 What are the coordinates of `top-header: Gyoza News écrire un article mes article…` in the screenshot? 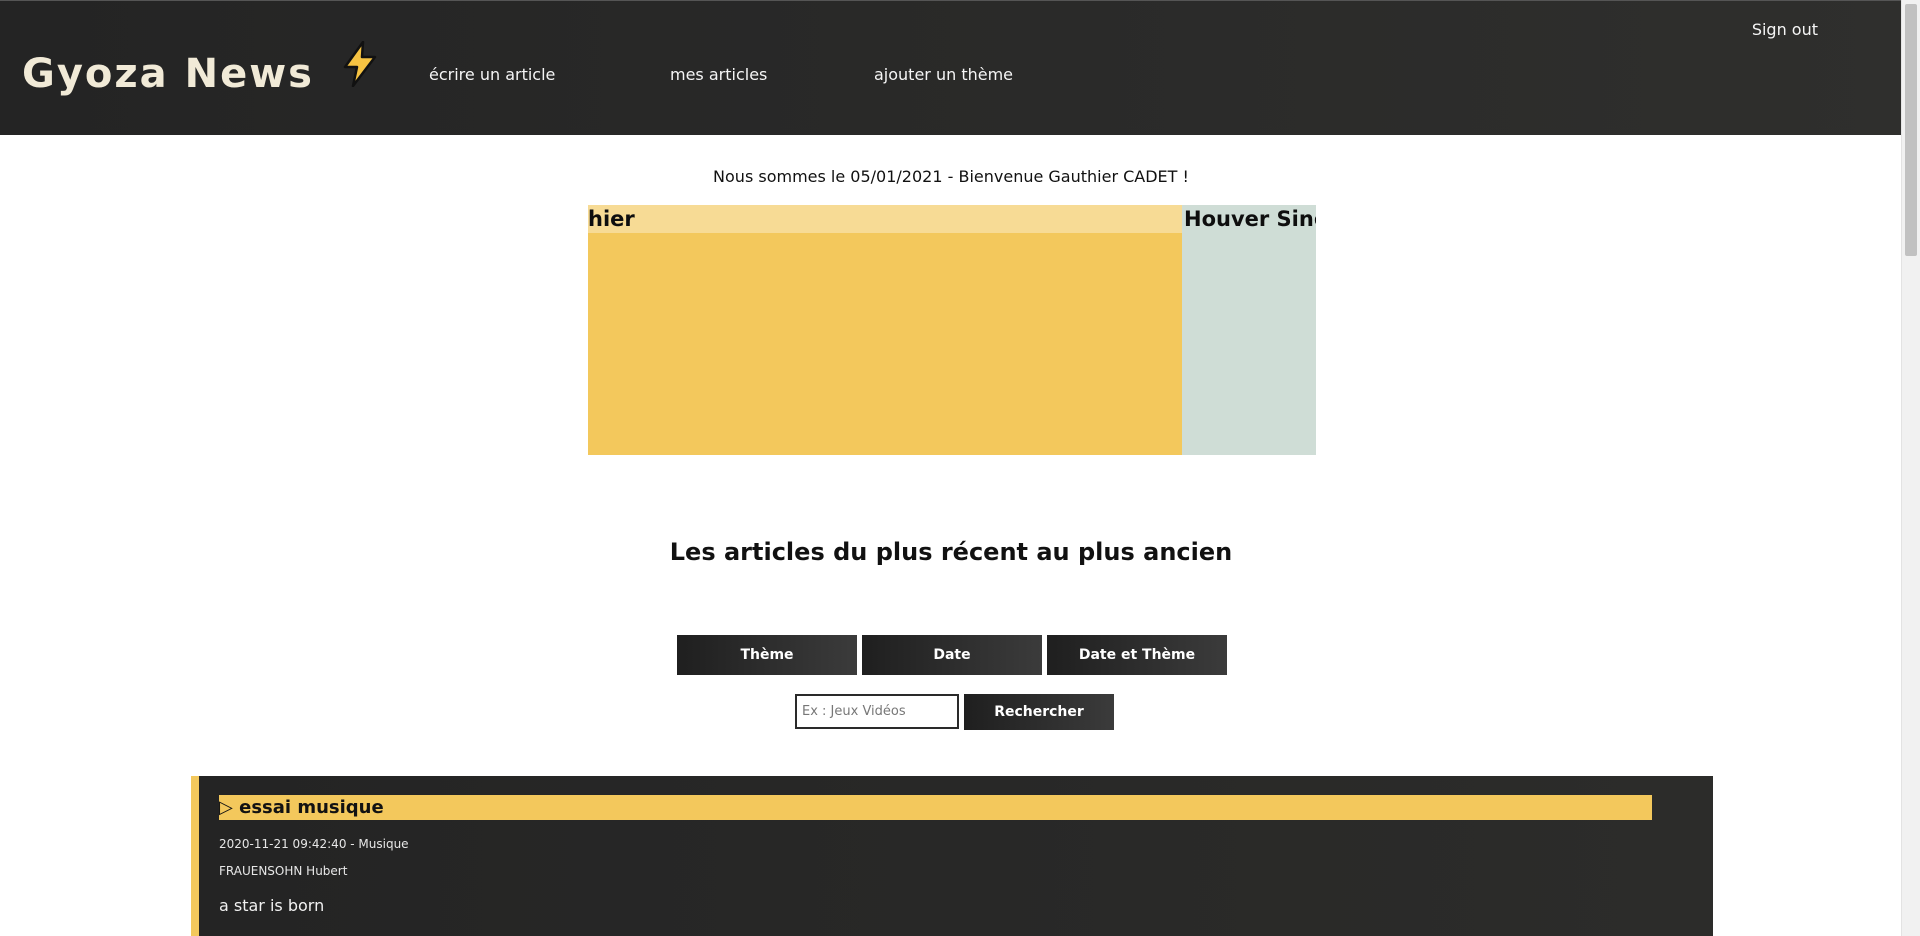 It's located at (951, 67).